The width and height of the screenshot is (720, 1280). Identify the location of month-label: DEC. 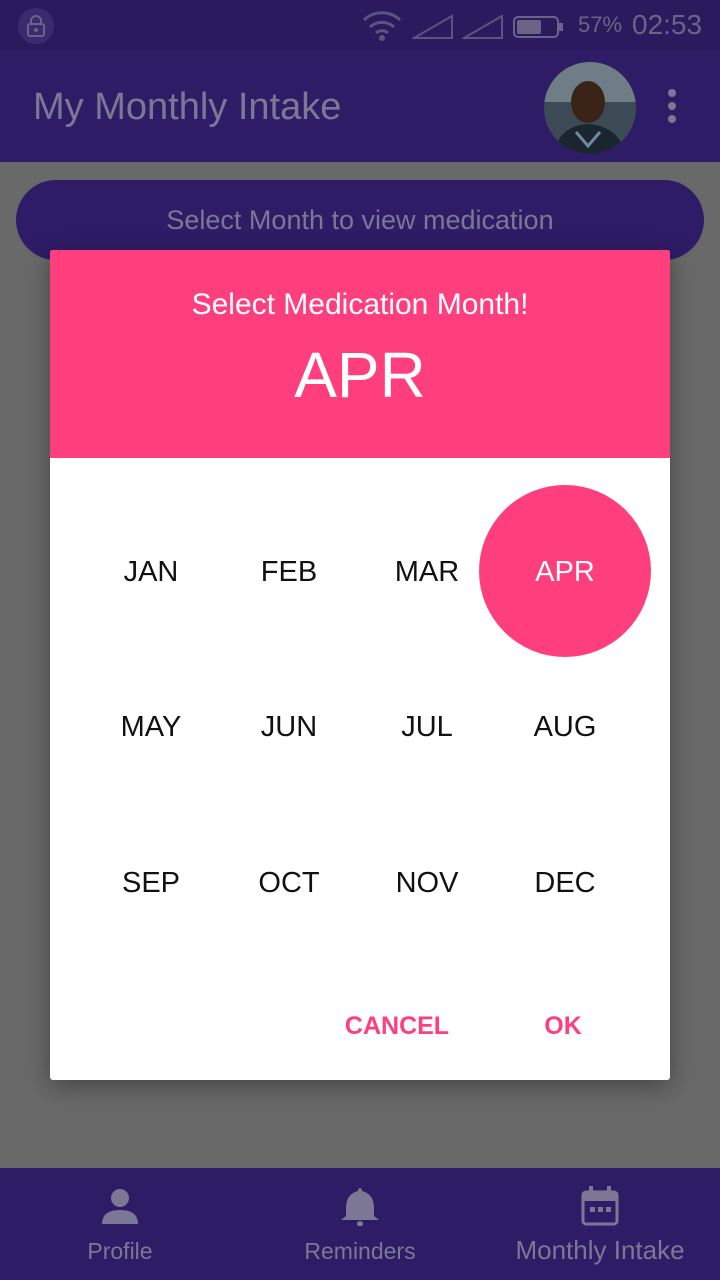
(565, 883).